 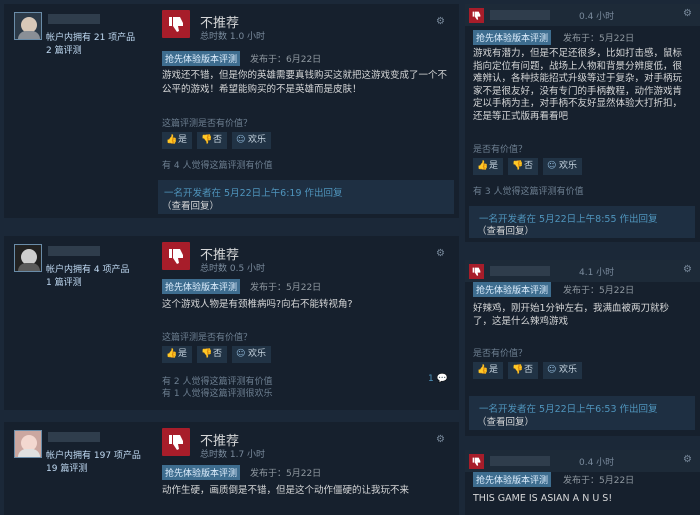 What do you see at coordinates (568, 409) in the screenshot?
I see `developer-reply-line: 一名开发者在 5月22日上午6:53 作出回复` at bounding box center [568, 409].